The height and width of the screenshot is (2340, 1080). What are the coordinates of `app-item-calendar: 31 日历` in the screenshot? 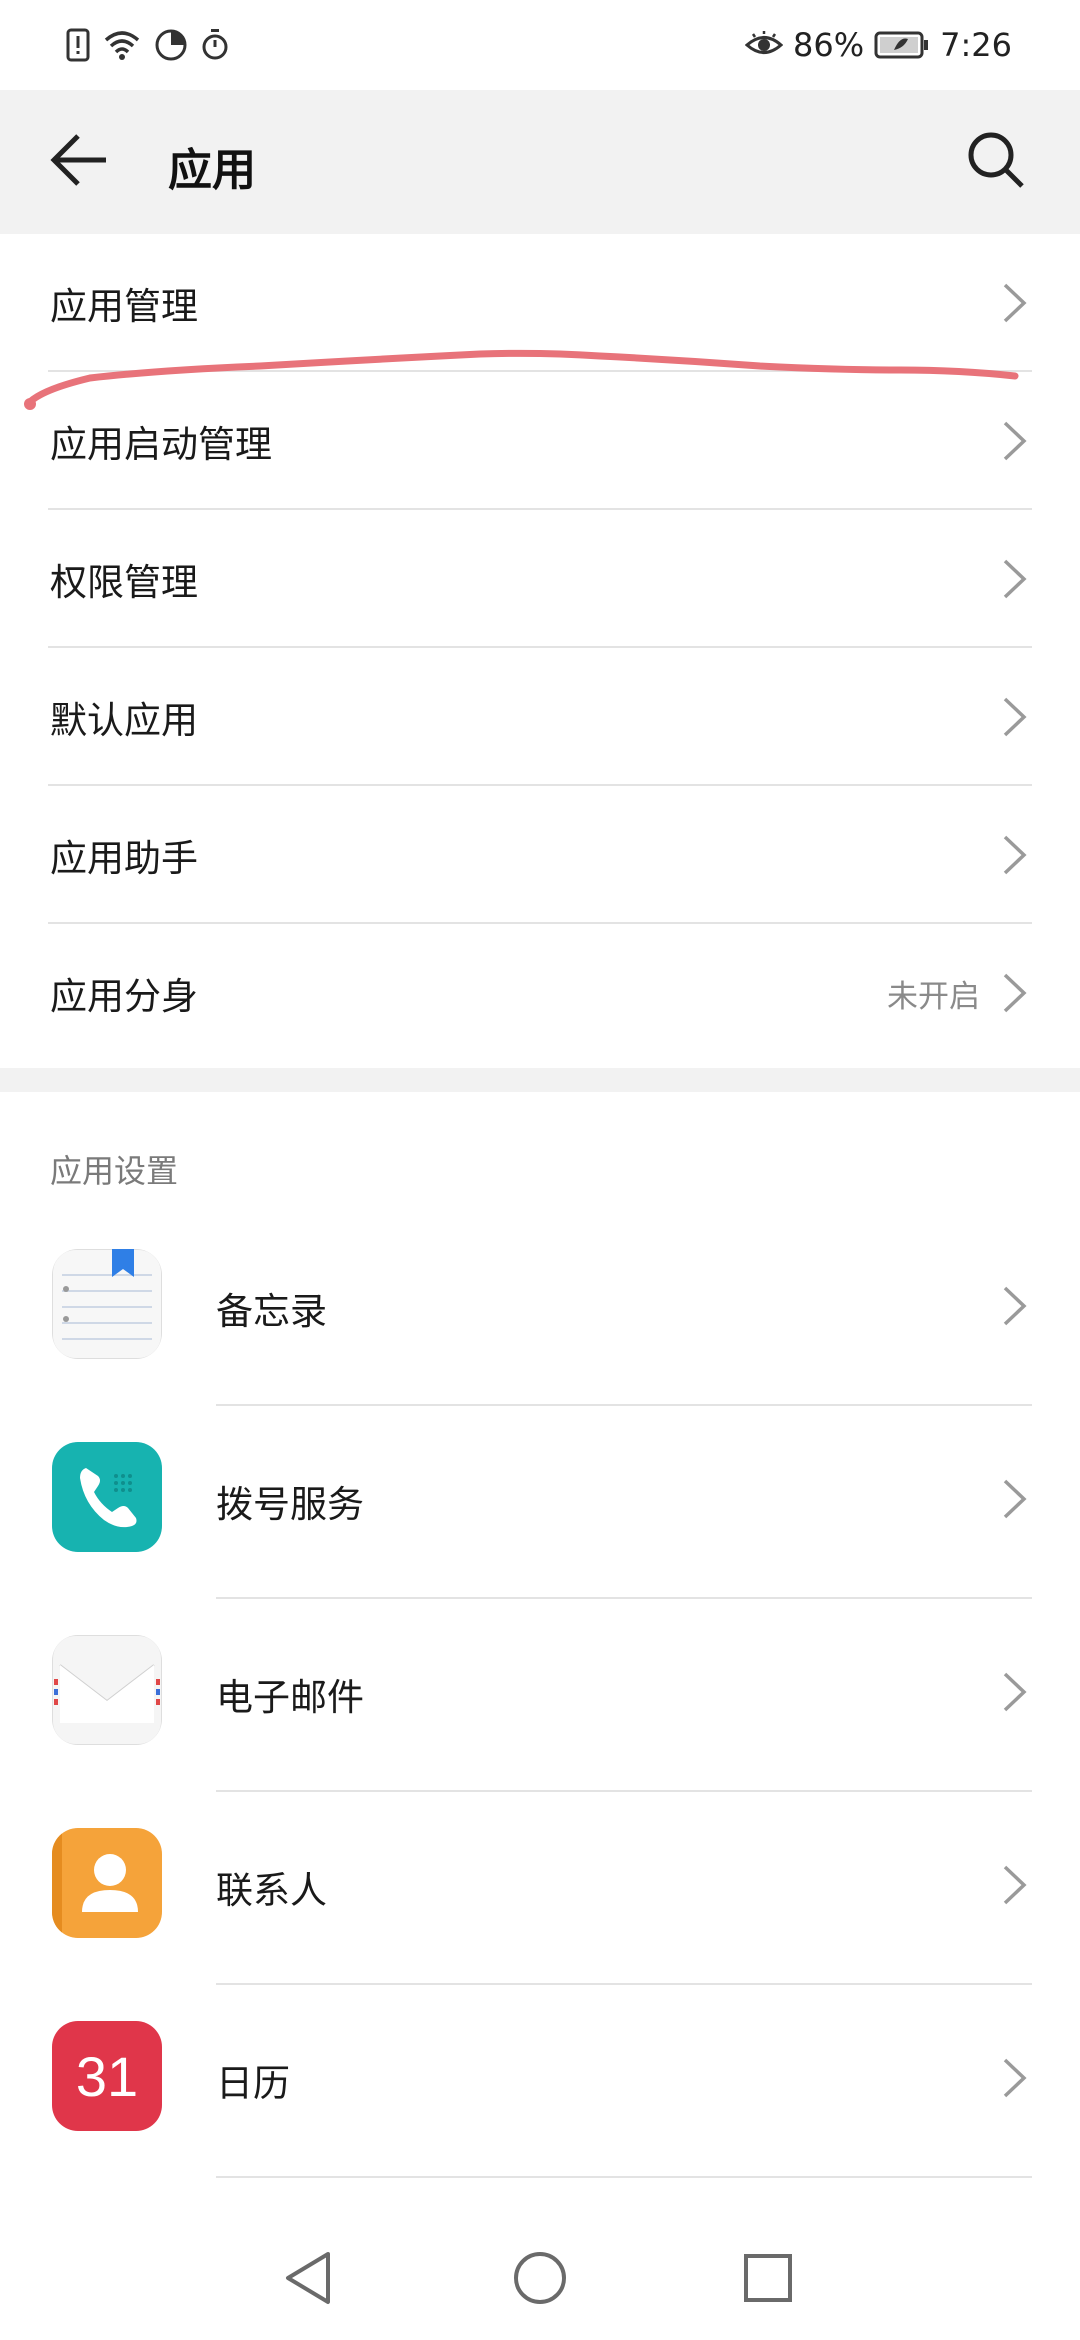 It's located at (540, 2081).